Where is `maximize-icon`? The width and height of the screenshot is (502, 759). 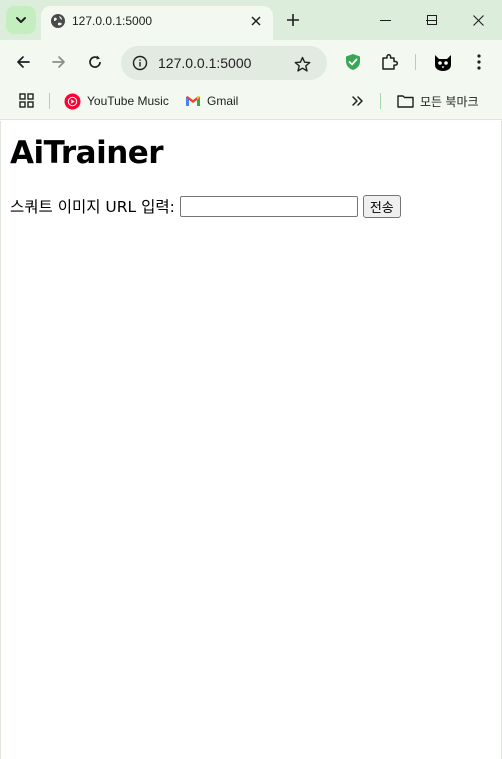
maximize-icon is located at coordinates (432, 20).